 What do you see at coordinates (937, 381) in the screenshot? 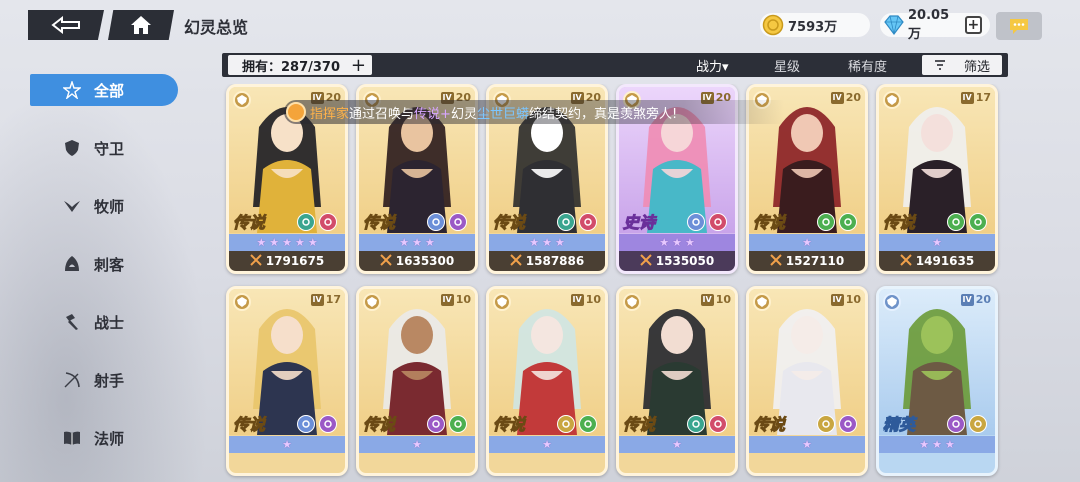
I see `spirit-card: IV 20 精英 ★ ★ ★` at bounding box center [937, 381].